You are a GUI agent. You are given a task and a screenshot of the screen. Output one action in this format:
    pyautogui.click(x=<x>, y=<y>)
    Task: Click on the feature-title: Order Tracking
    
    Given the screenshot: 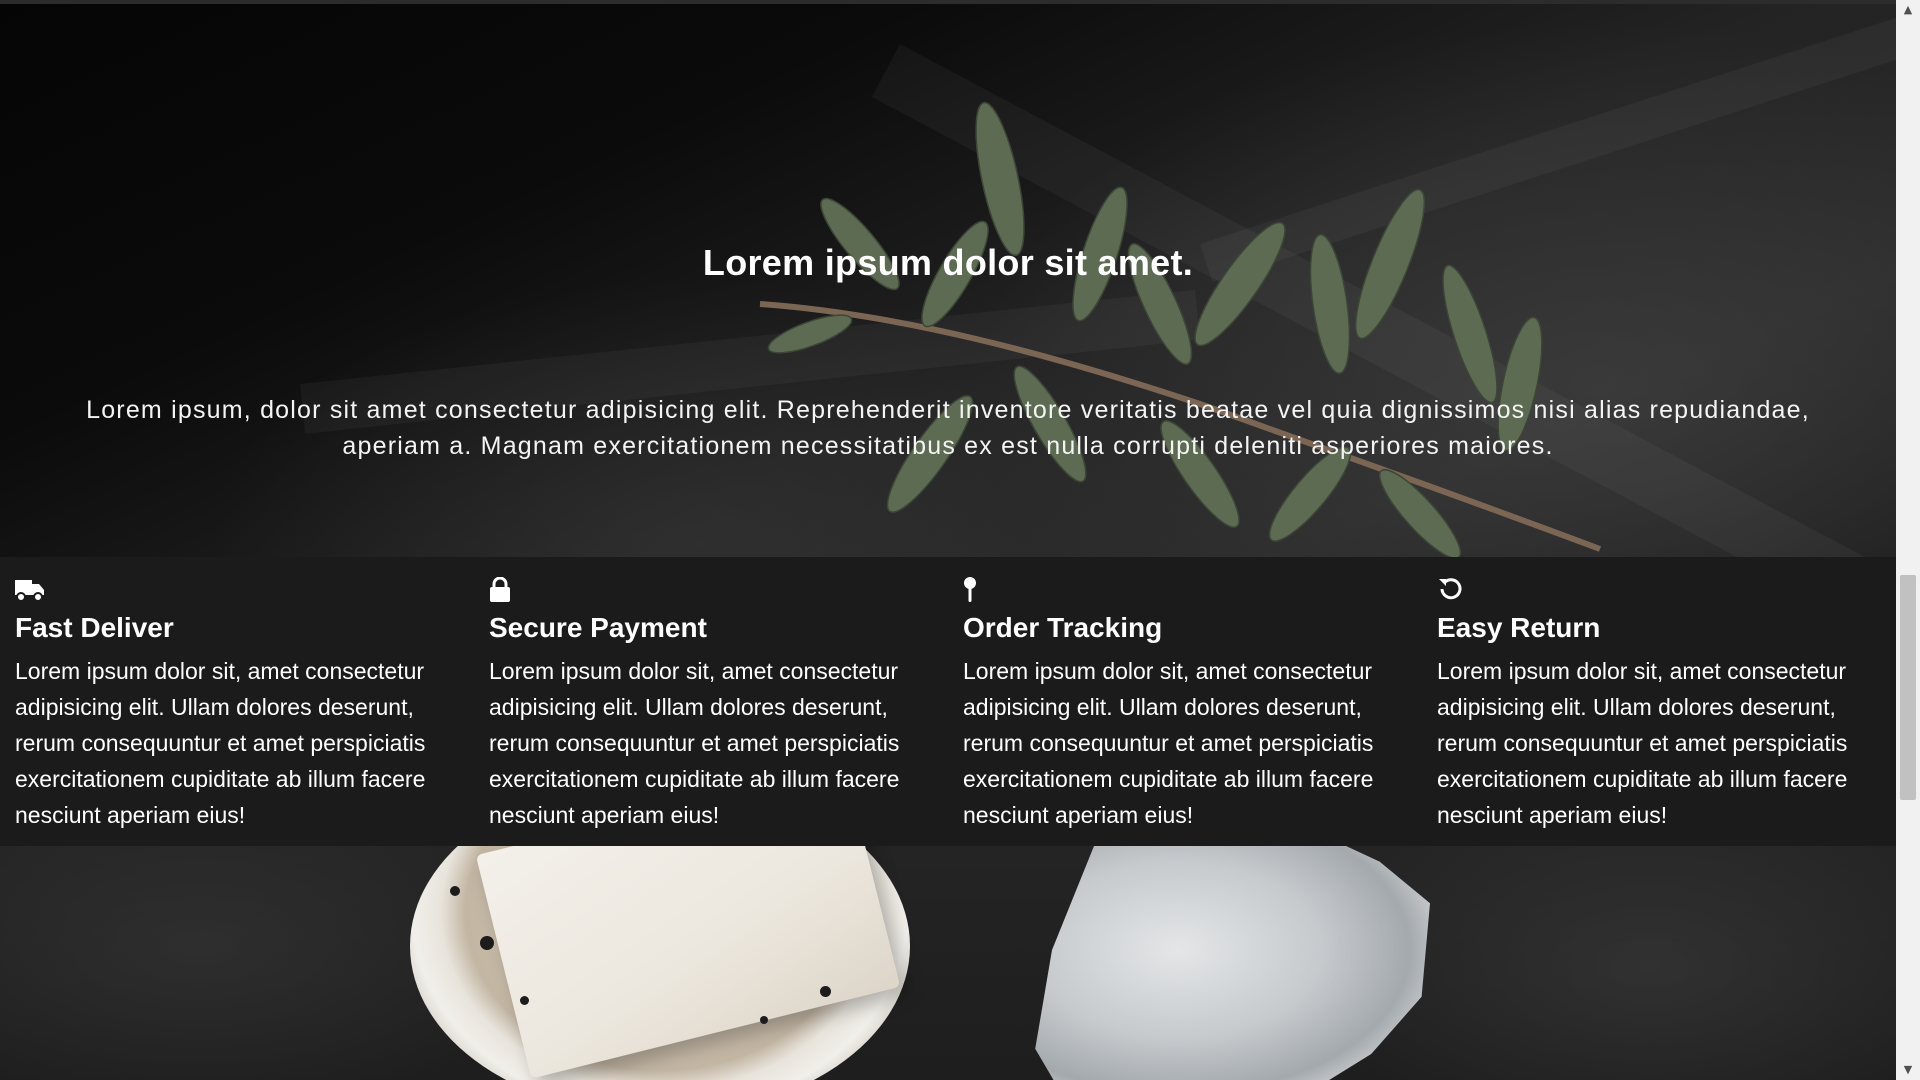 What is the action you would take?
    pyautogui.click(x=1063, y=627)
    